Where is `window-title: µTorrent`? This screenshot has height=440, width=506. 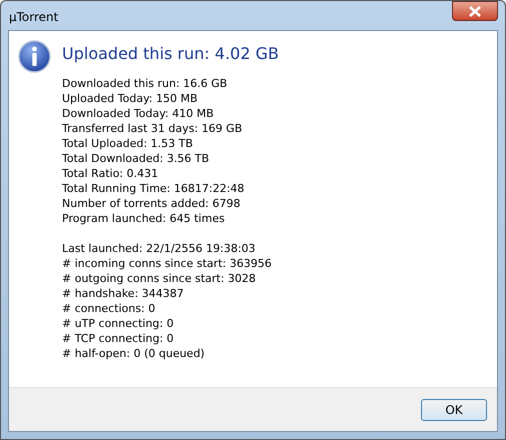 window-title: µTorrent is located at coordinates (33, 17).